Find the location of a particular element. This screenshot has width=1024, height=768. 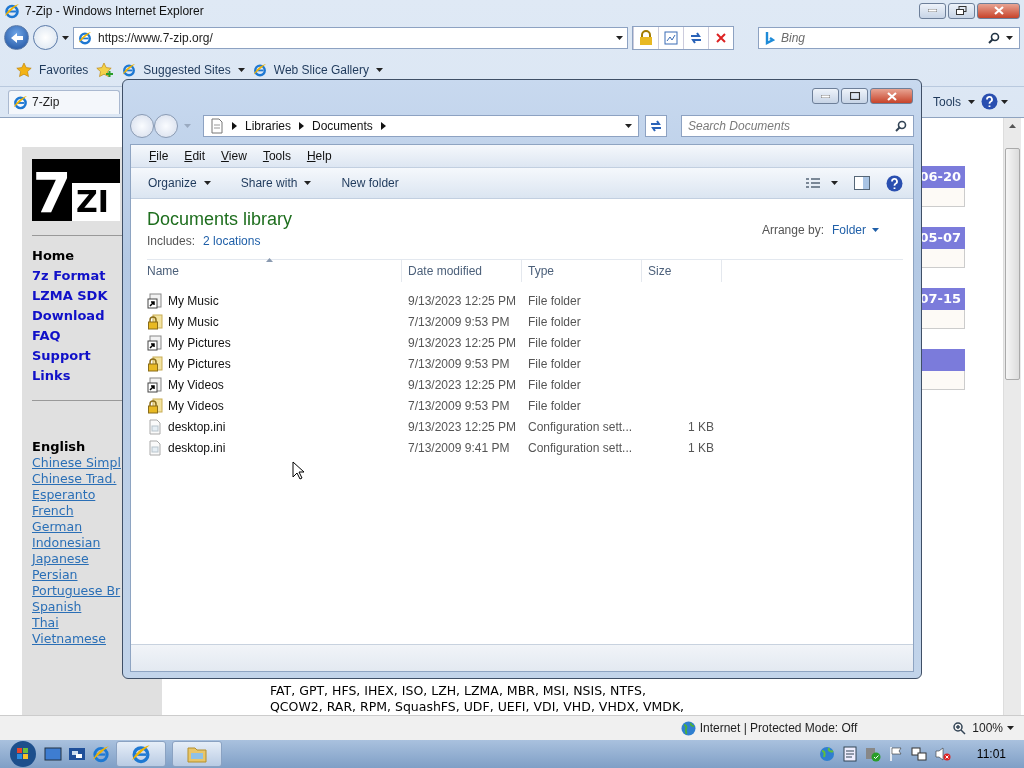

flag-icon is located at coordinates (895, 754).